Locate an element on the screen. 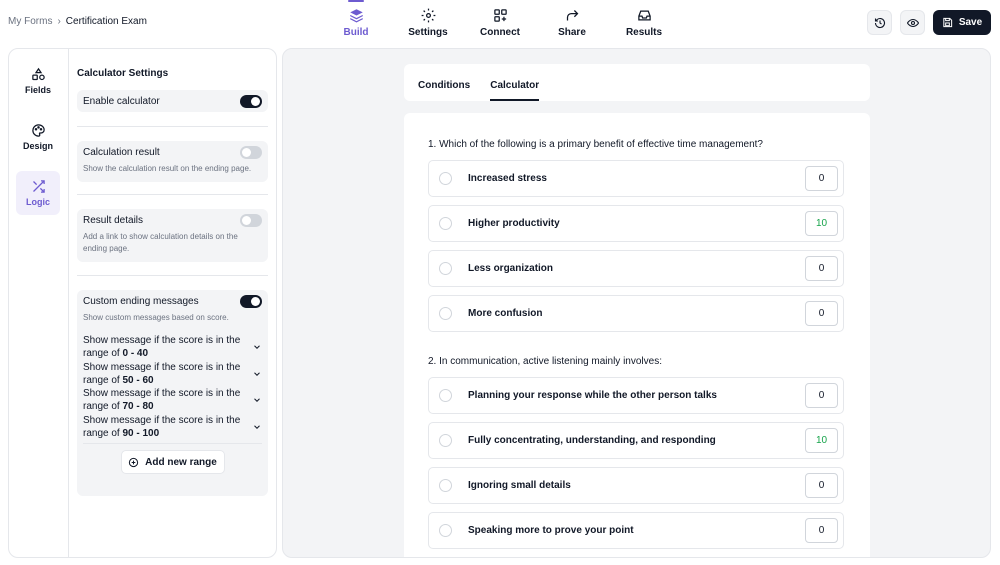 The height and width of the screenshot is (565, 1000). result-details-toggle is located at coordinates (251, 220).